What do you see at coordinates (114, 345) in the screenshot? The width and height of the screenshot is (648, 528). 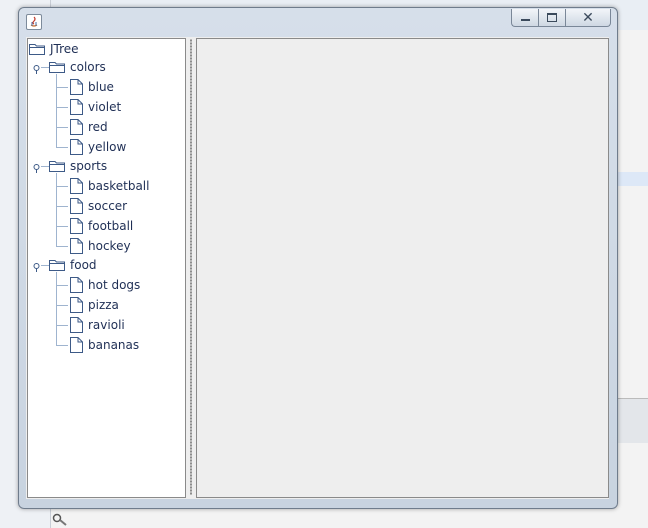 I see `tree-node-label: bananas` at bounding box center [114, 345].